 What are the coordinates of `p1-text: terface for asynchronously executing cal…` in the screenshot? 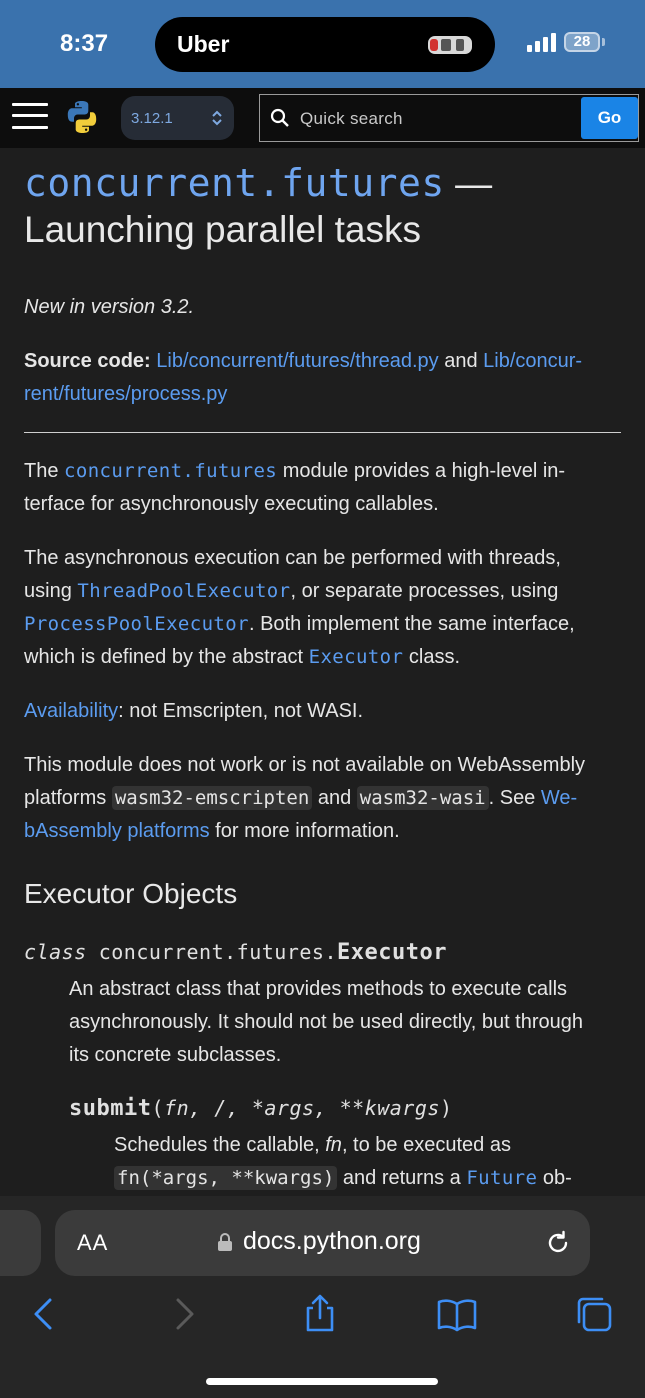 It's located at (231, 504).